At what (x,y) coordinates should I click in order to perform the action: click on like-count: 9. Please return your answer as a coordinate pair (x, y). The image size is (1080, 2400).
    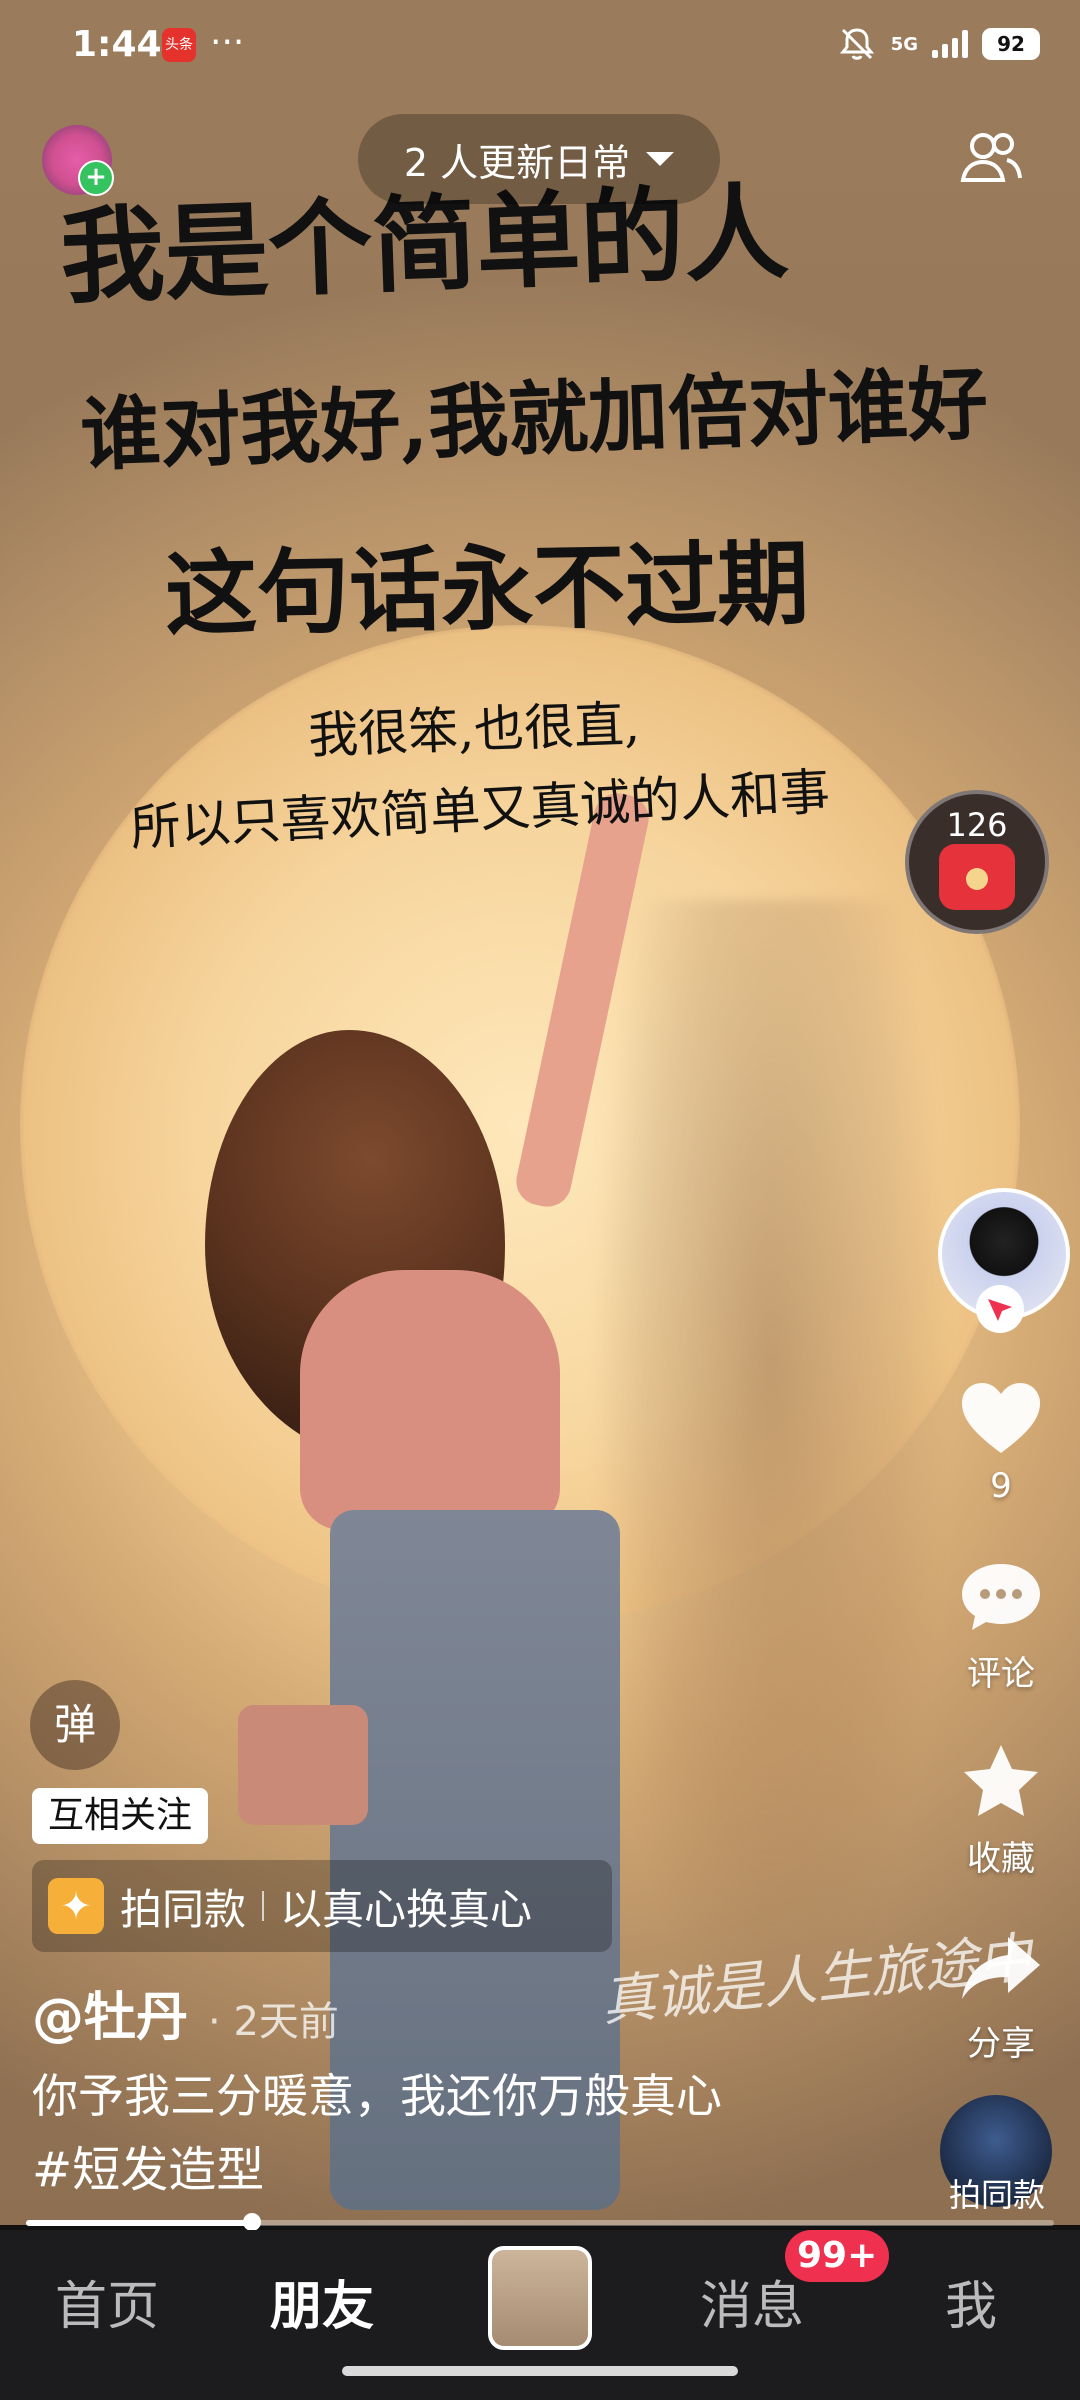
    Looking at the image, I should click on (1001, 1486).